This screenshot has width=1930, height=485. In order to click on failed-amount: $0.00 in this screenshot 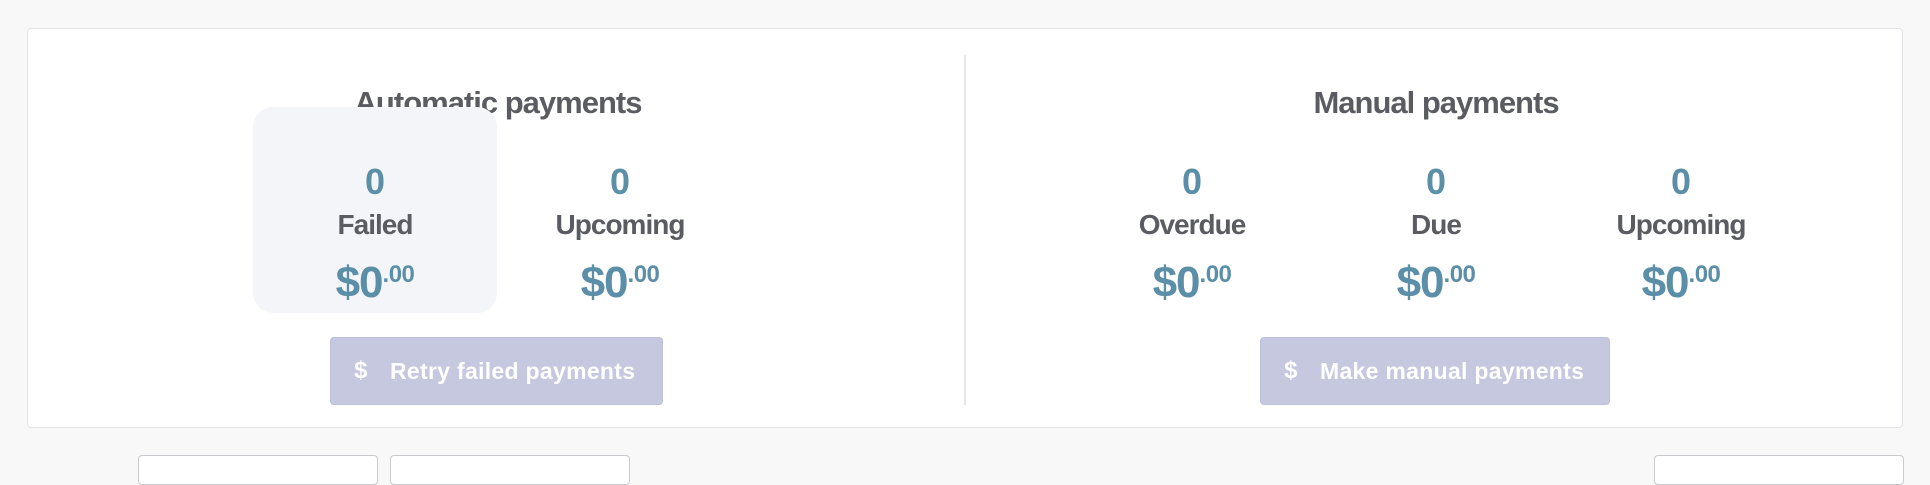, I will do `click(375, 284)`.